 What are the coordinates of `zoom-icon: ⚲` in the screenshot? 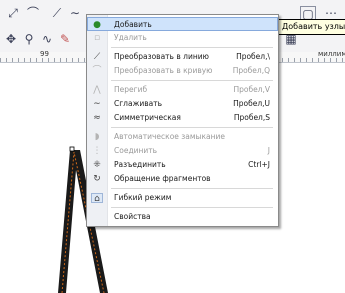 It's located at (29, 39).